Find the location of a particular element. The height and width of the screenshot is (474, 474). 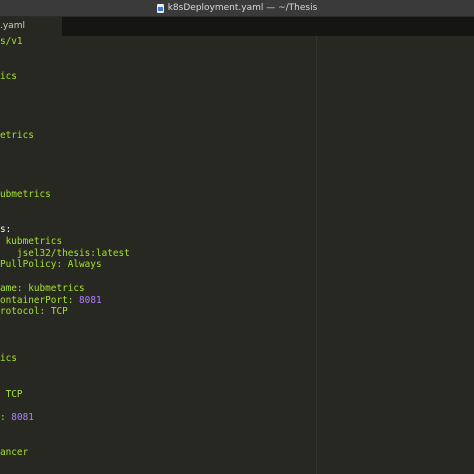

window-title: k8sDeployment.yaml — ~/Thesis is located at coordinates (242, 8).